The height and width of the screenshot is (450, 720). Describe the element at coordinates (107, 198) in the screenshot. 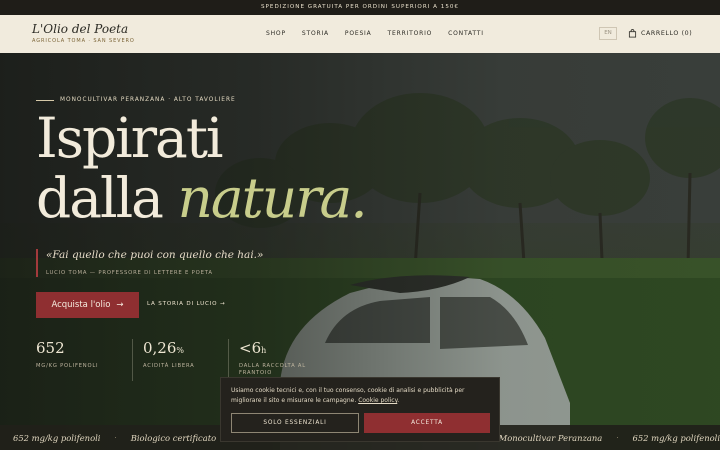

I see `hero-title-plain: dalla` at that location.